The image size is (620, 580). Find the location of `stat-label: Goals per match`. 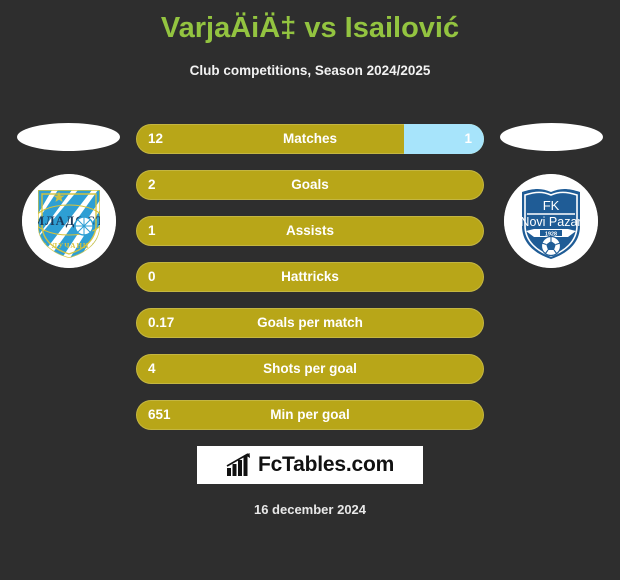

stat-label: Goals per match is located at coordinates (310, 322).